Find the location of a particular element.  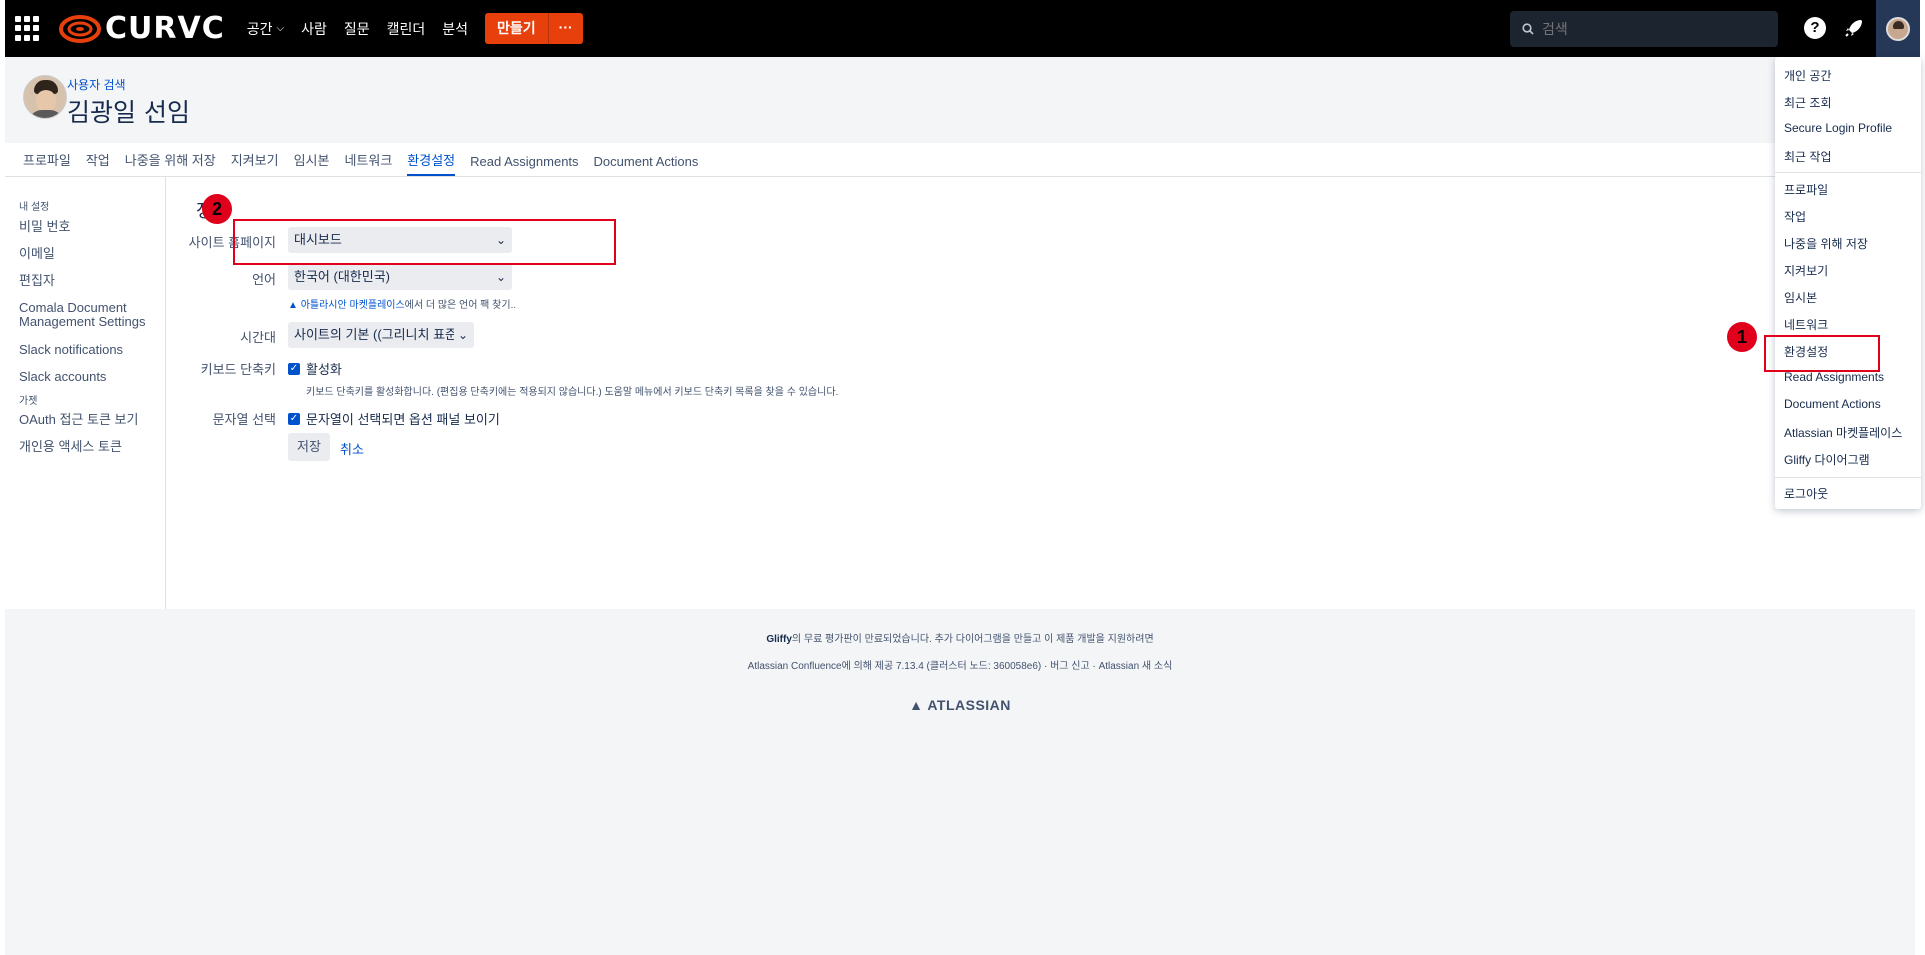

sidebar-item-oauth-tokens: OAuth 접근 토큰 보기 is located at coordinates (78, 420).